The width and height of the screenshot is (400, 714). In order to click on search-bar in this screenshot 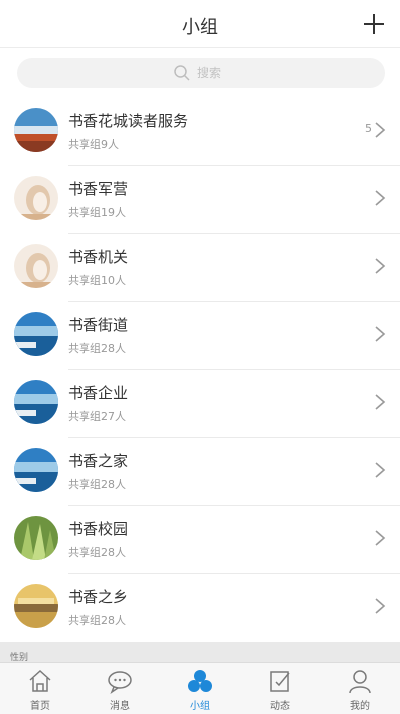, I will do `click(200, 73)`.